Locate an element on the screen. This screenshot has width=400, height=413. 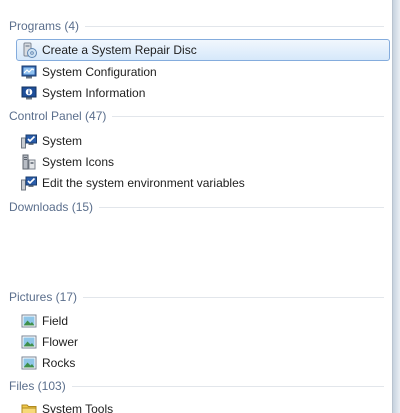
control-panel-group-header: Control Panel (47) is located at coordinates (196, 116).